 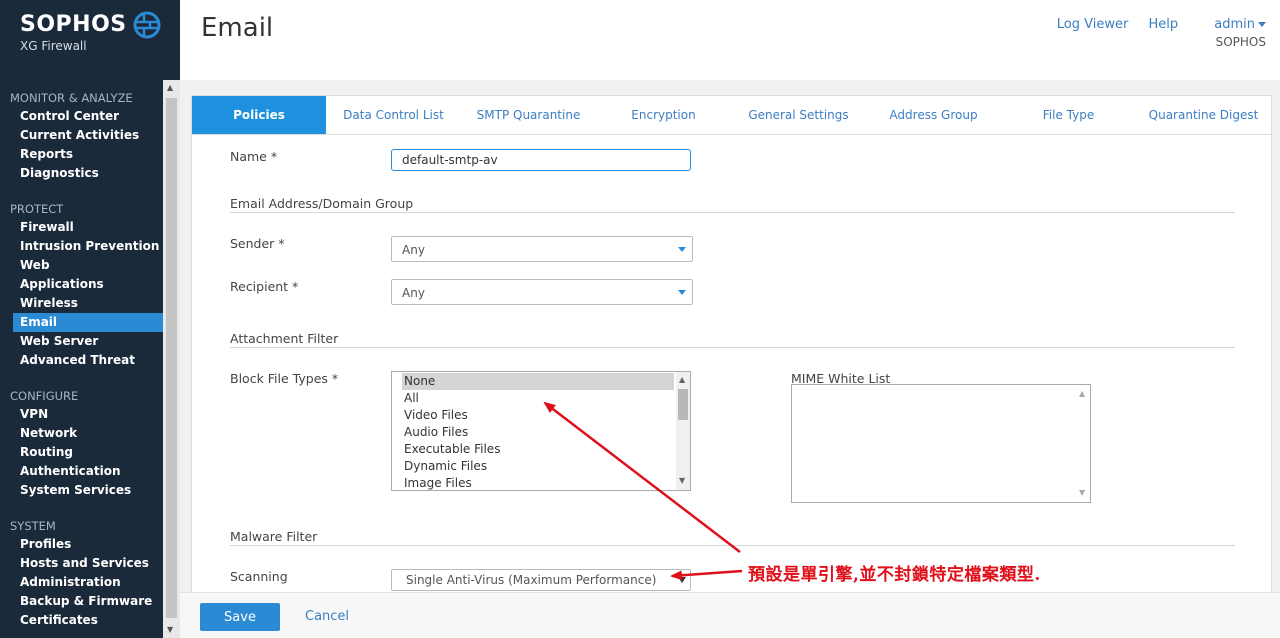 I want to click on log-viewer-link: Log Viewer, so click(x=1093, y=24).